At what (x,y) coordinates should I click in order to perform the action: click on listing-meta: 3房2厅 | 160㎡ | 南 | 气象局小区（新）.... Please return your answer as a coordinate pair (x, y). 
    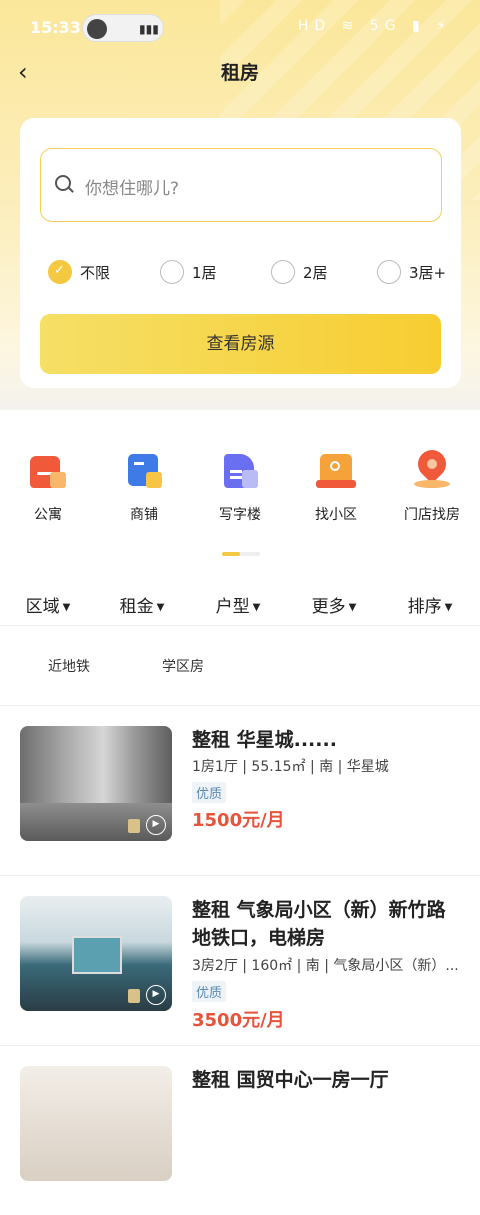
    Looking at the image, I should click on (325, 966).